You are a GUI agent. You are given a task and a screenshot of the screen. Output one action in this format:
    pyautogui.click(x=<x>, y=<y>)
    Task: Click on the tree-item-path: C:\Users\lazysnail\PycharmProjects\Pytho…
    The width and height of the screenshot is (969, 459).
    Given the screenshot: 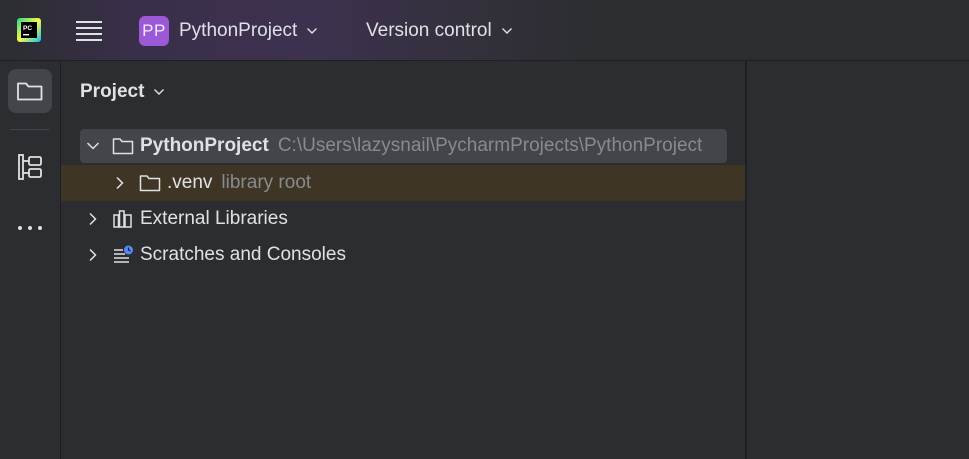 What is the action you would take?
    pyautogui.click(x=490, y=145)
    